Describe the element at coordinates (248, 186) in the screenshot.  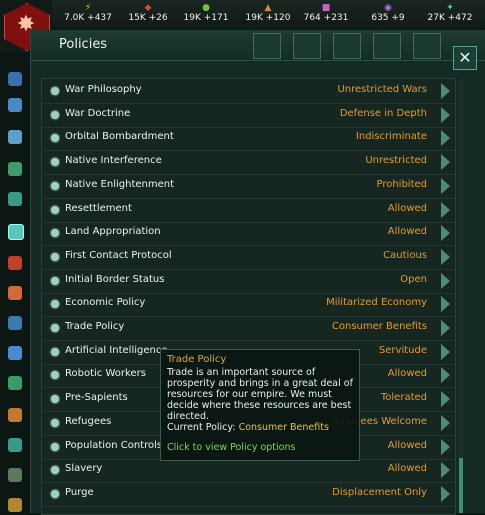
I see `policy-row: Native Enlightenment Prohibited` at that location.